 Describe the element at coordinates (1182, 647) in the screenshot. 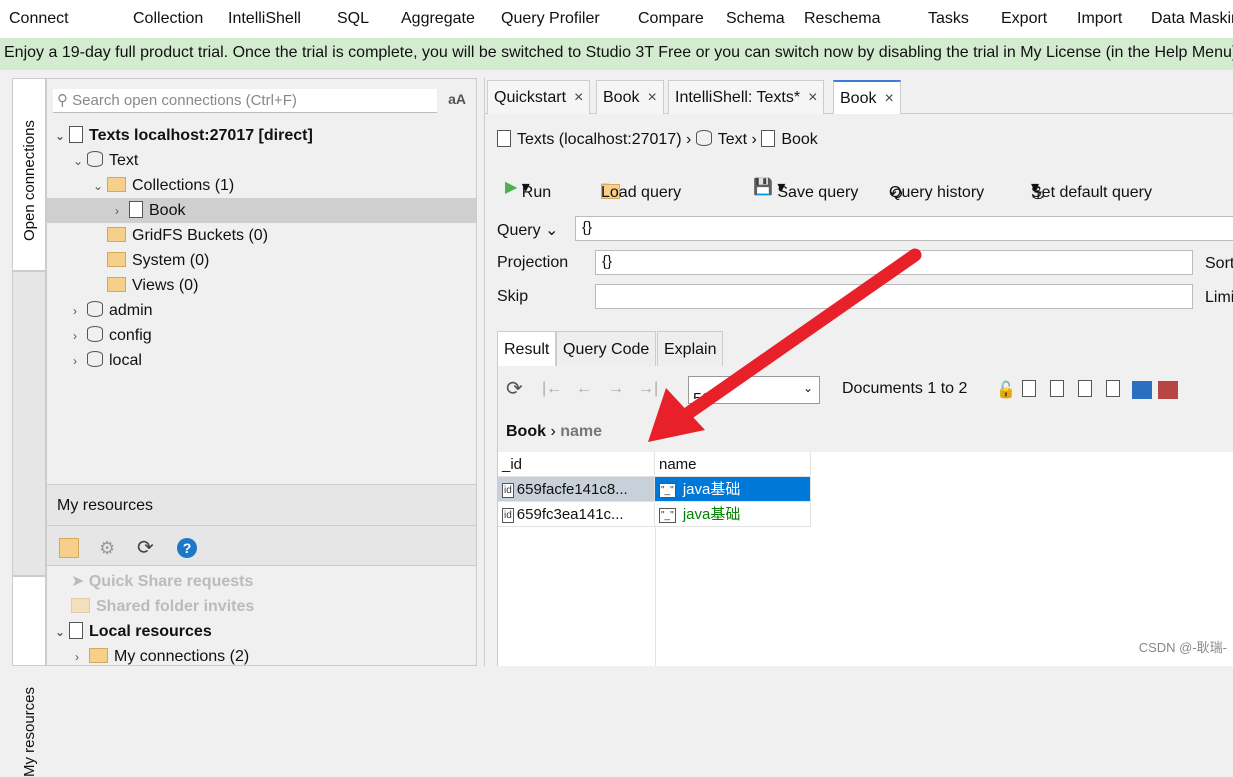

I see `watermark: CSDN @-耿瑞-` at that location.